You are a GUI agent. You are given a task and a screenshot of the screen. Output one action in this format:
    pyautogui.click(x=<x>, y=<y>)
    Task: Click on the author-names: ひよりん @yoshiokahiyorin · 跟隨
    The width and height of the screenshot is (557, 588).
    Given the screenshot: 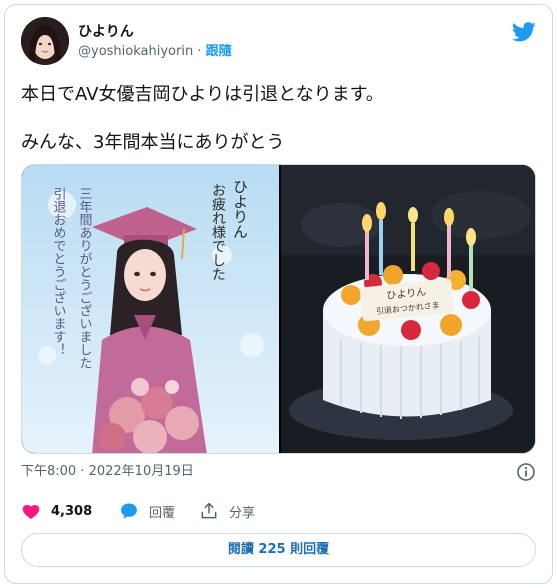 What is the action you would take?
    pyautogui.click(x=155, y=42)
    